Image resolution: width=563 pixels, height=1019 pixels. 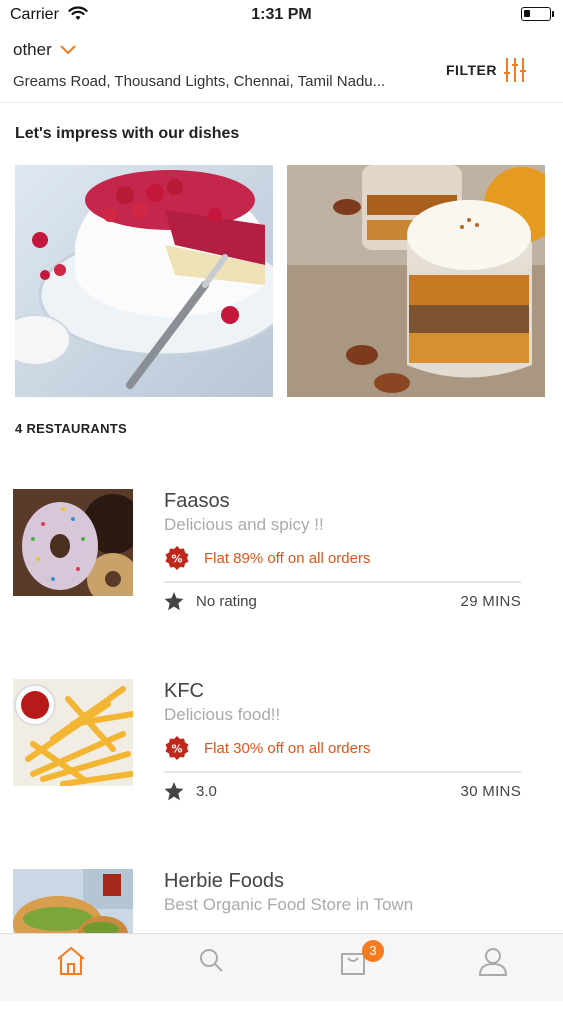 What do you see at coordinates (537, 14) in the screenshot?
I see `battery-icon` at bounding box center [537, 14].